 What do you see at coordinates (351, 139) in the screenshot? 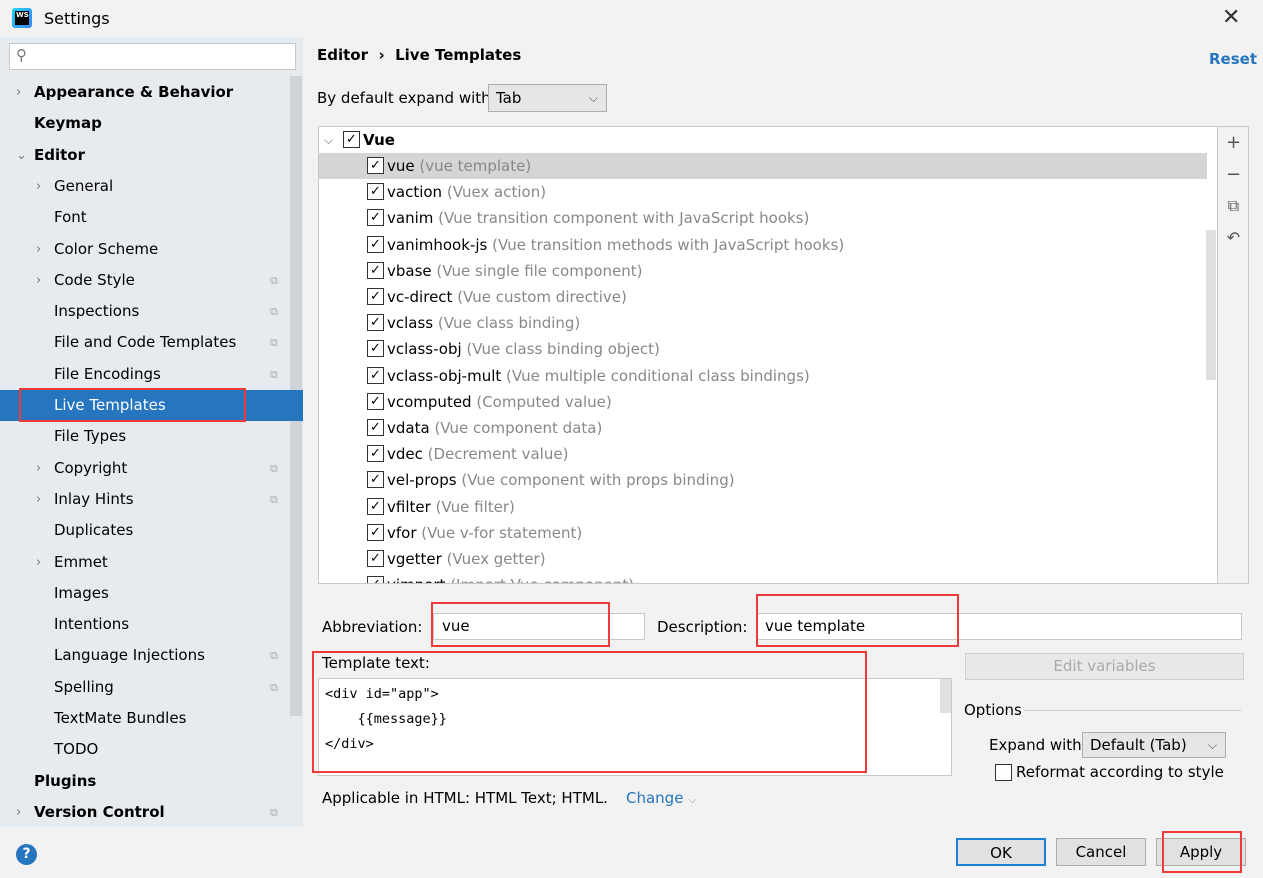
I see `group-checkbox: ✓` at bounding box center [351, 139].